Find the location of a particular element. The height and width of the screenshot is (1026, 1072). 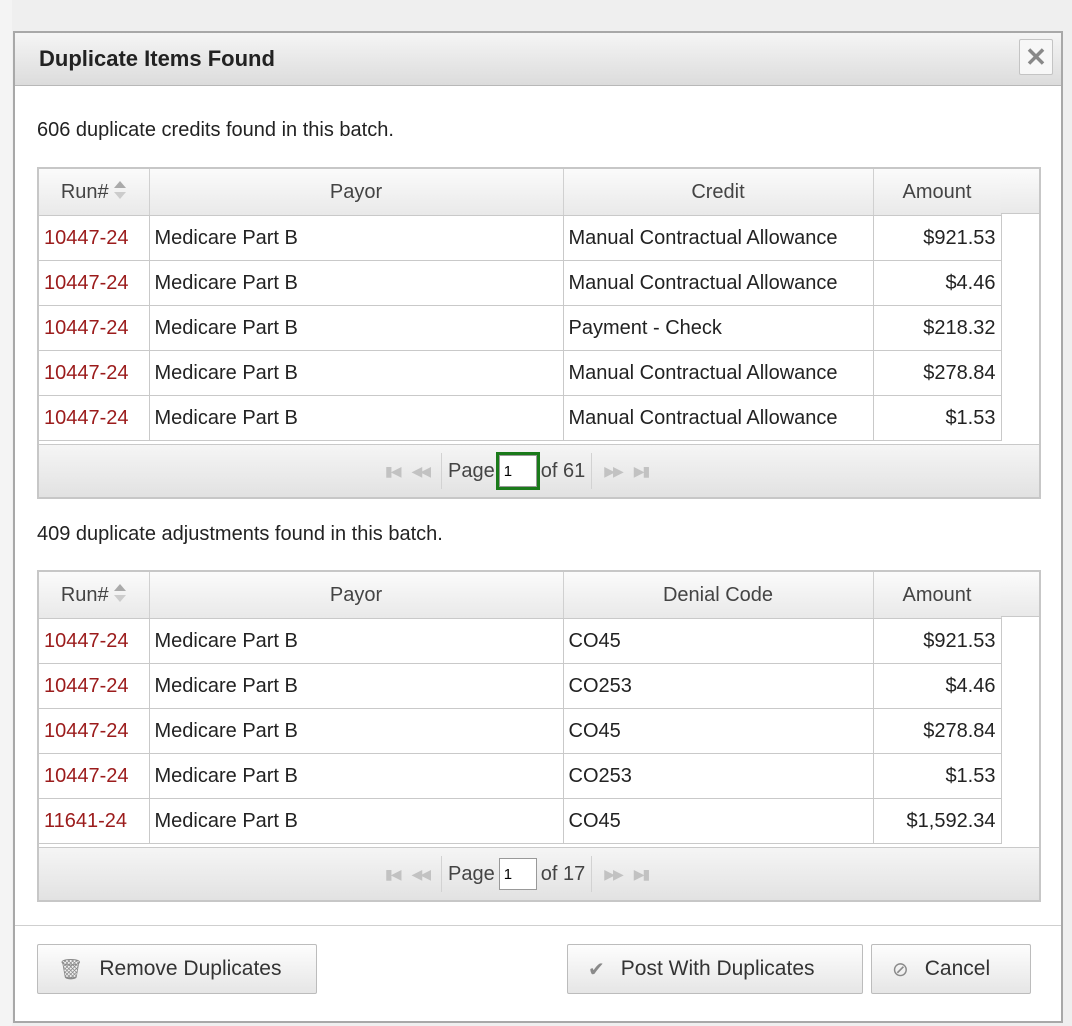

checkmark-icon: ✔ is located at coordinates (596, 969).